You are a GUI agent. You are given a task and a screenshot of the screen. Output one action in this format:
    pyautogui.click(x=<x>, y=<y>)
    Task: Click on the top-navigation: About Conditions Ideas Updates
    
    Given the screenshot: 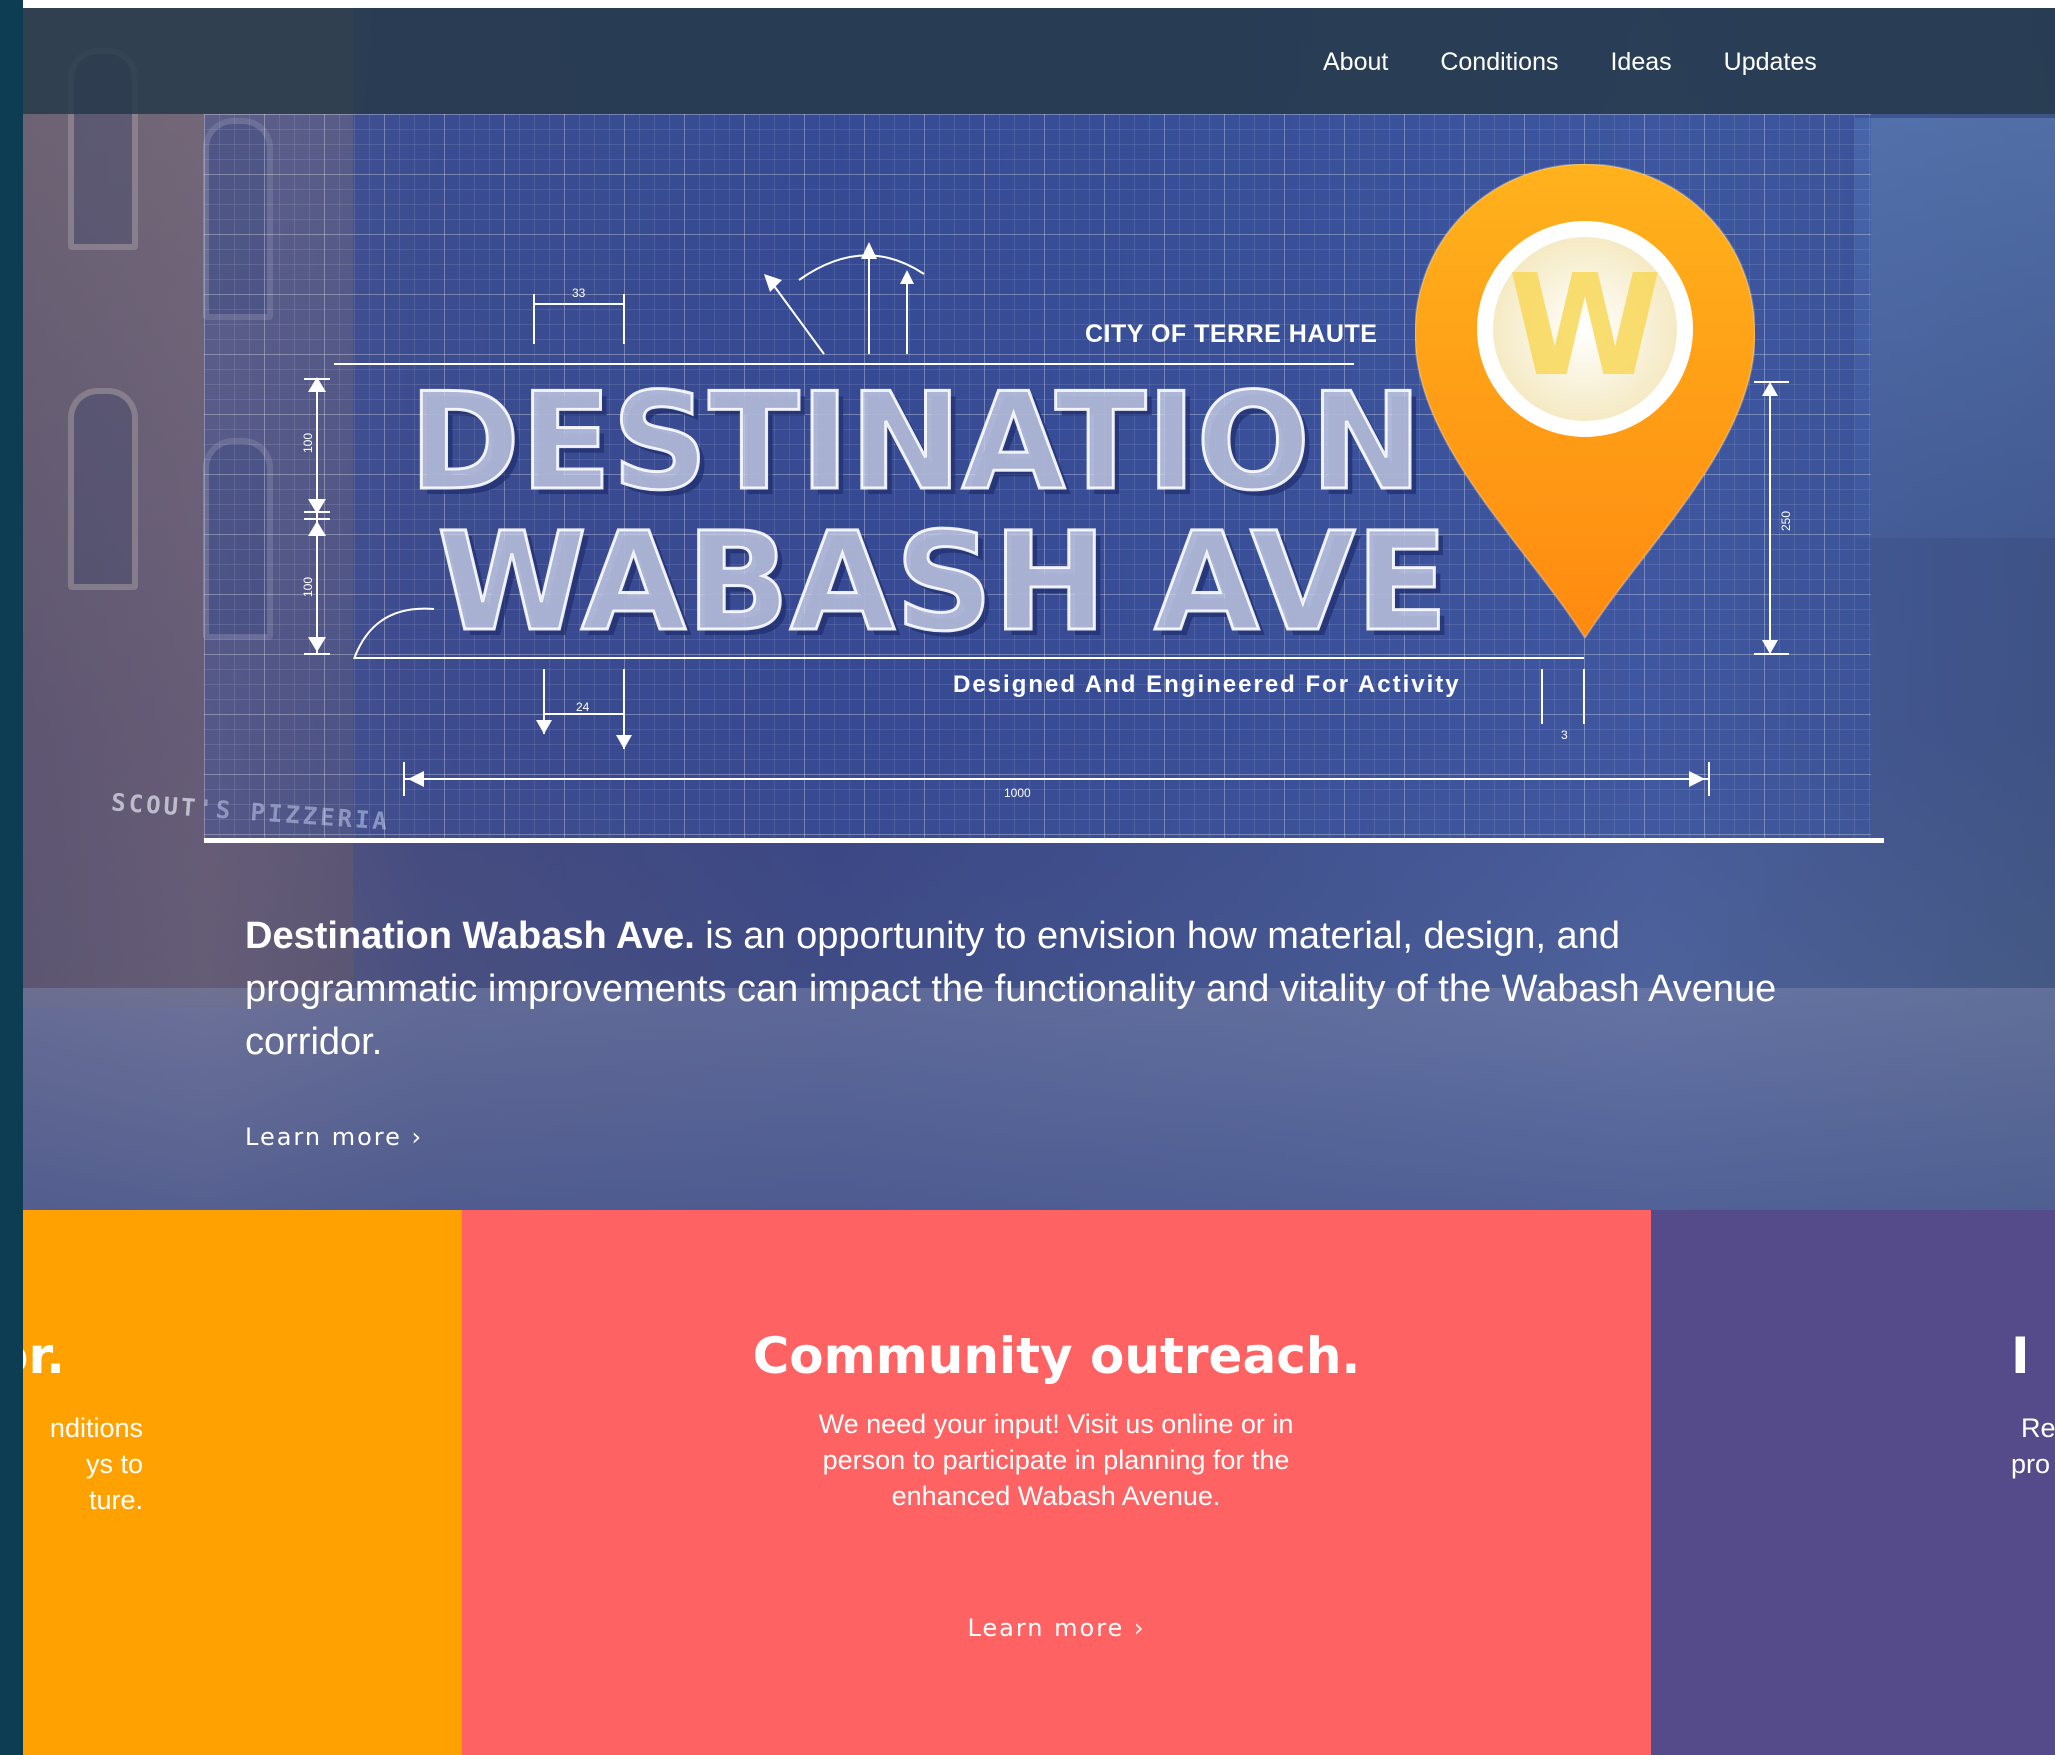 What is the action you would take?
    pyautogui.click(x=1039, y=61)
    